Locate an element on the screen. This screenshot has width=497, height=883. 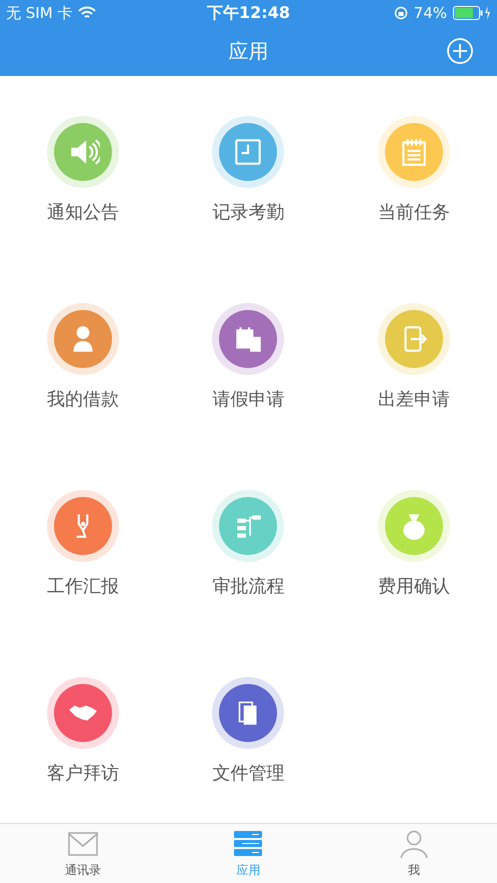
wifi-icon is located at coordinates (87, 13).